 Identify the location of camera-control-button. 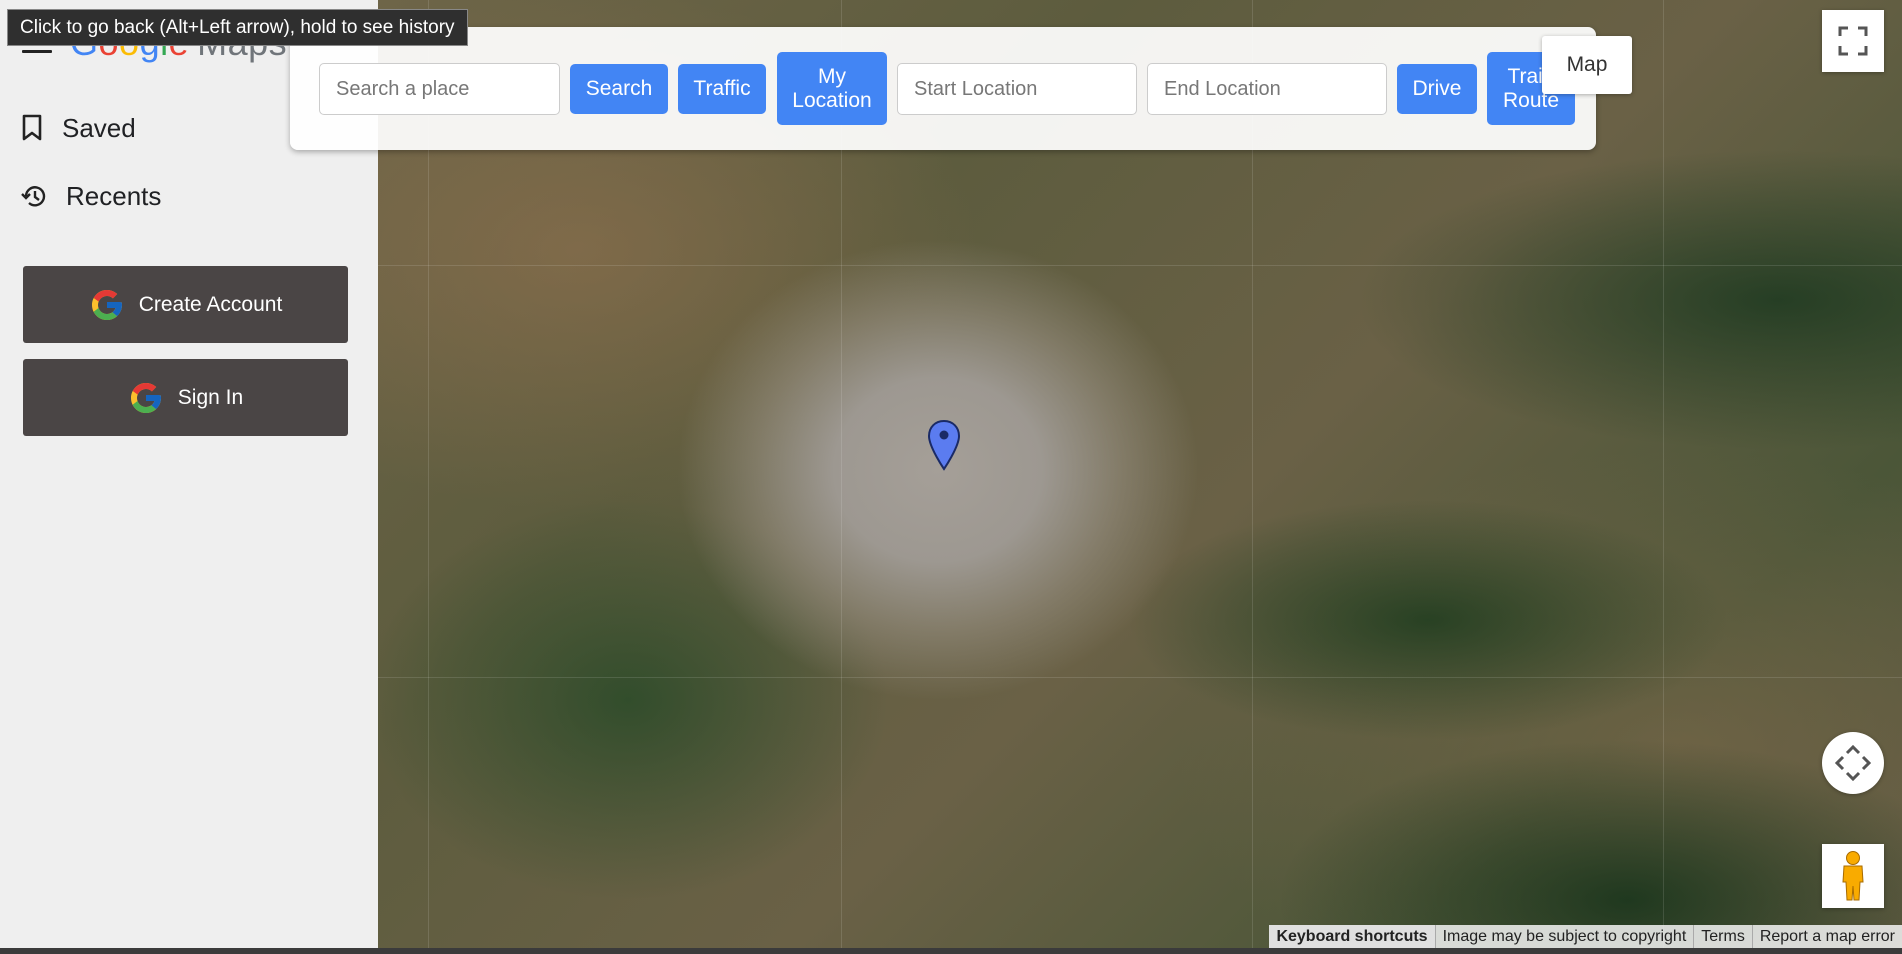
(1853, 763).